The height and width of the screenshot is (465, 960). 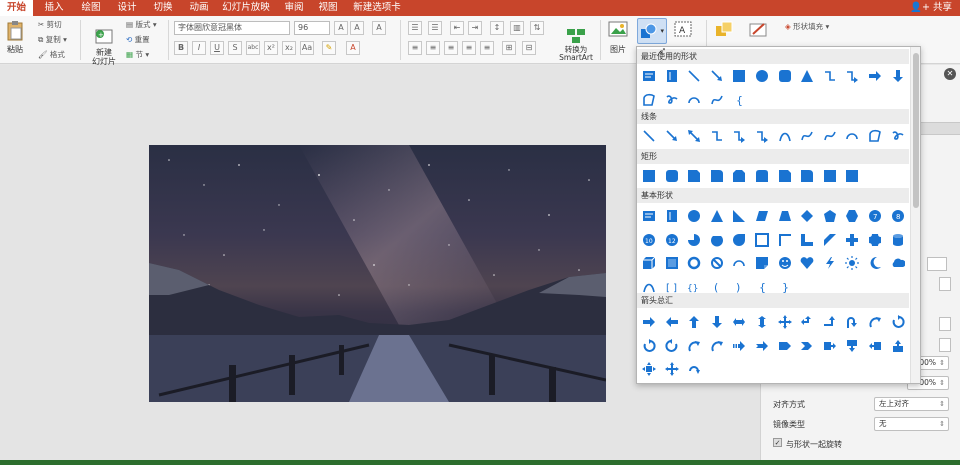 What do you see at coordinates (329, 48) in the screenshot?
I see `highlight-icon: ✎` at bounding box center [329, 48].